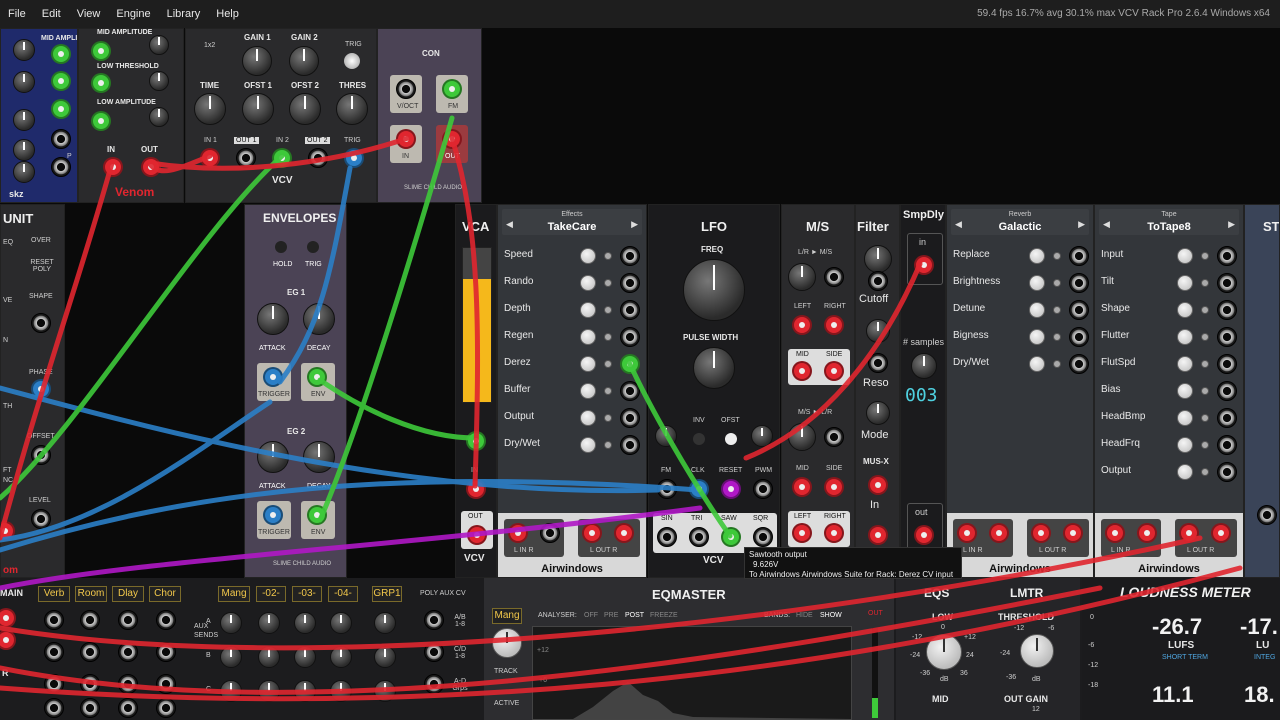  I want to click on bands-show: SHOW, so click(831, 615).